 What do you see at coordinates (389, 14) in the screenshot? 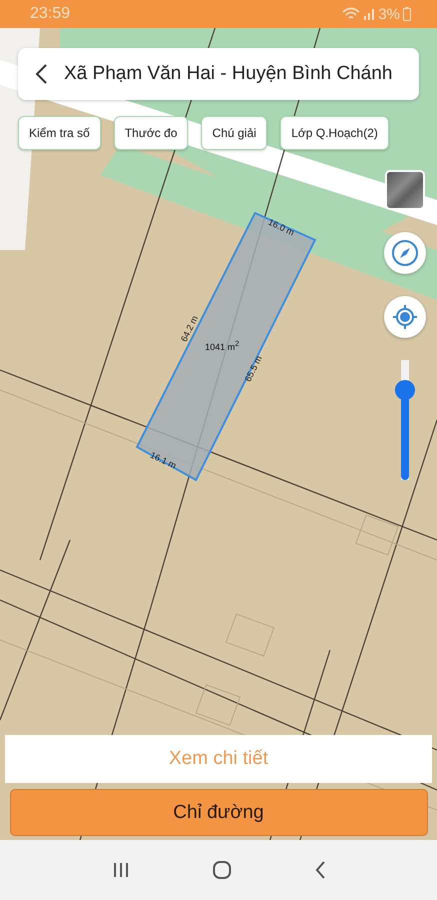
I see `battery-percent: 3%` at bounding box center [389, 14].